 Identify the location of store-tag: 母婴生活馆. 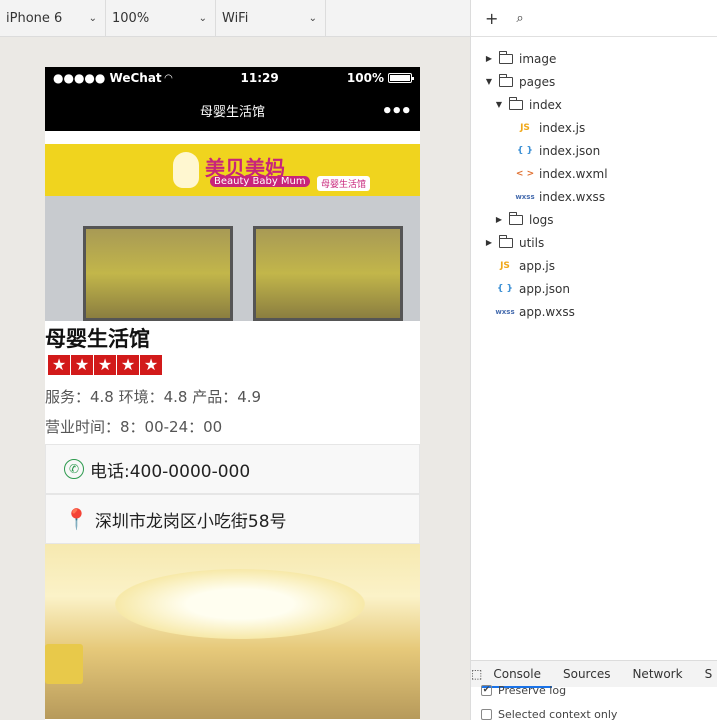
(344, 183).